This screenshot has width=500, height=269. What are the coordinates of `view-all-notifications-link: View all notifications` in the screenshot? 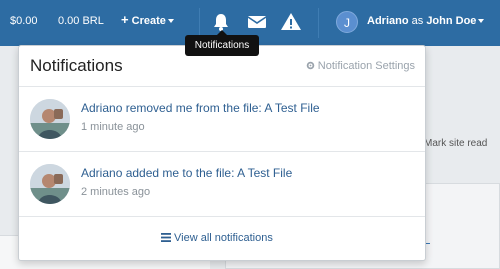 It's located at (217, 238).